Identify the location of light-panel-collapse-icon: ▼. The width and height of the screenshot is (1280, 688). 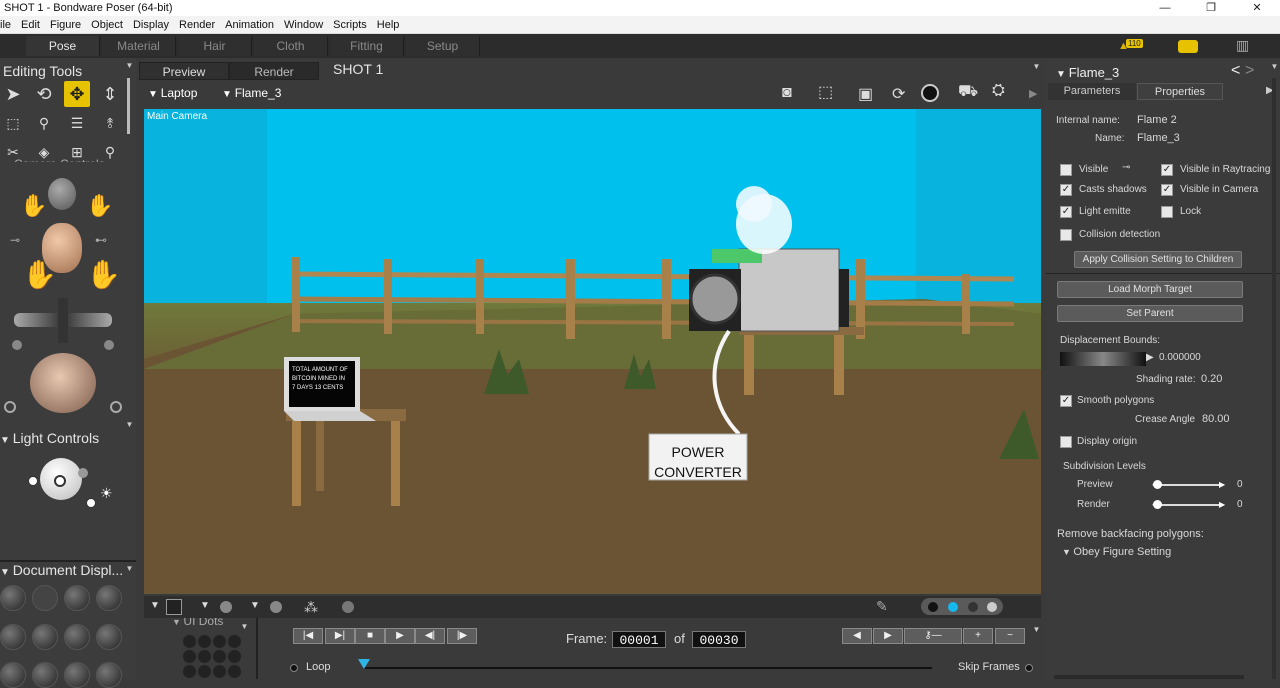
(129, 424).